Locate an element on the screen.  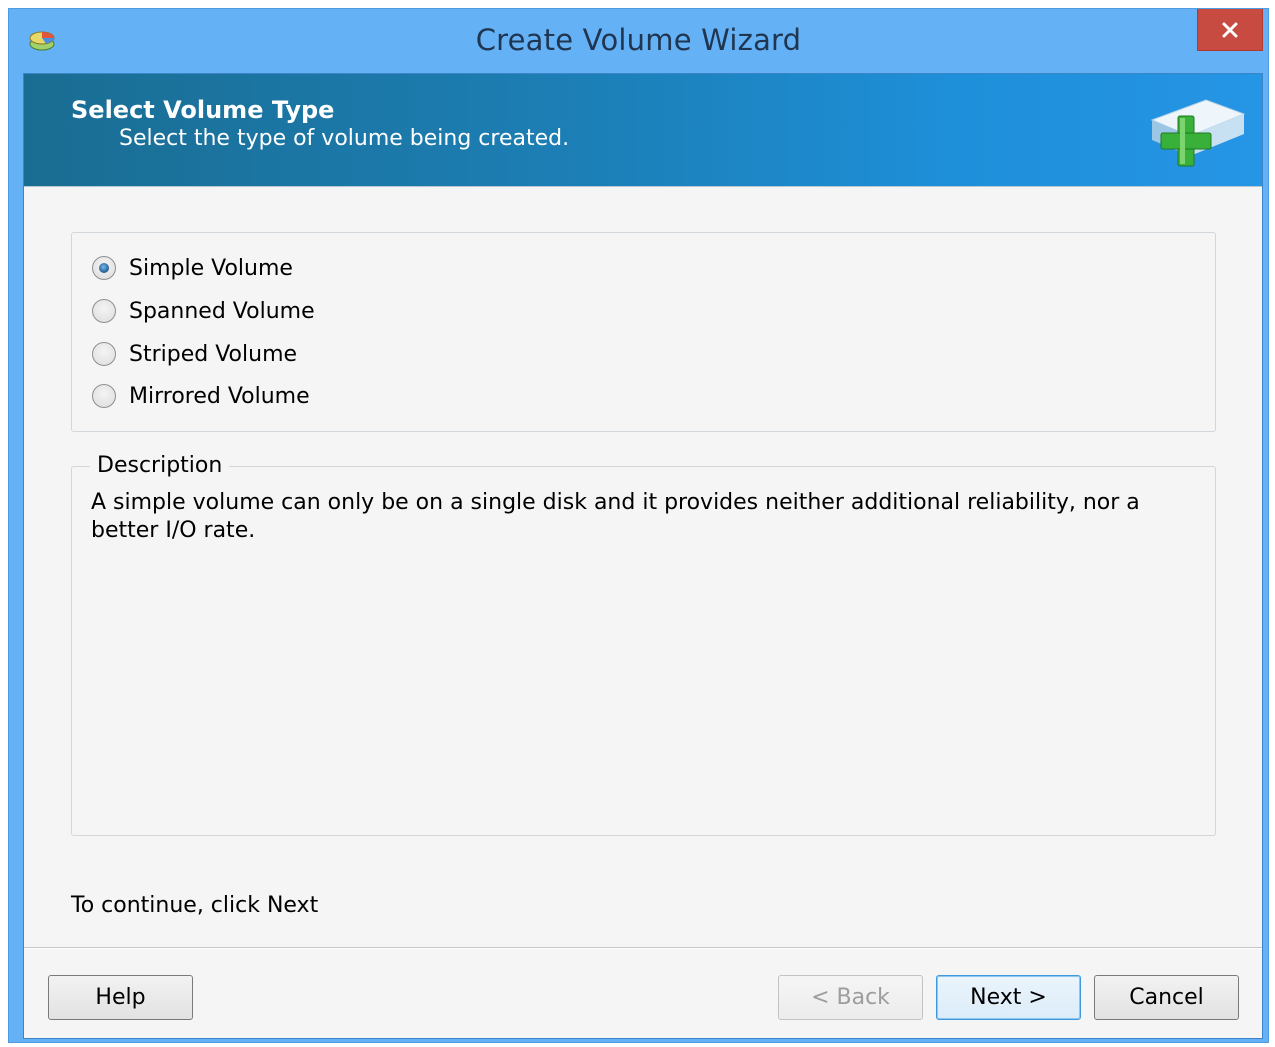
window-title: Create Volume Wizard is located at coordinates (638, 40).